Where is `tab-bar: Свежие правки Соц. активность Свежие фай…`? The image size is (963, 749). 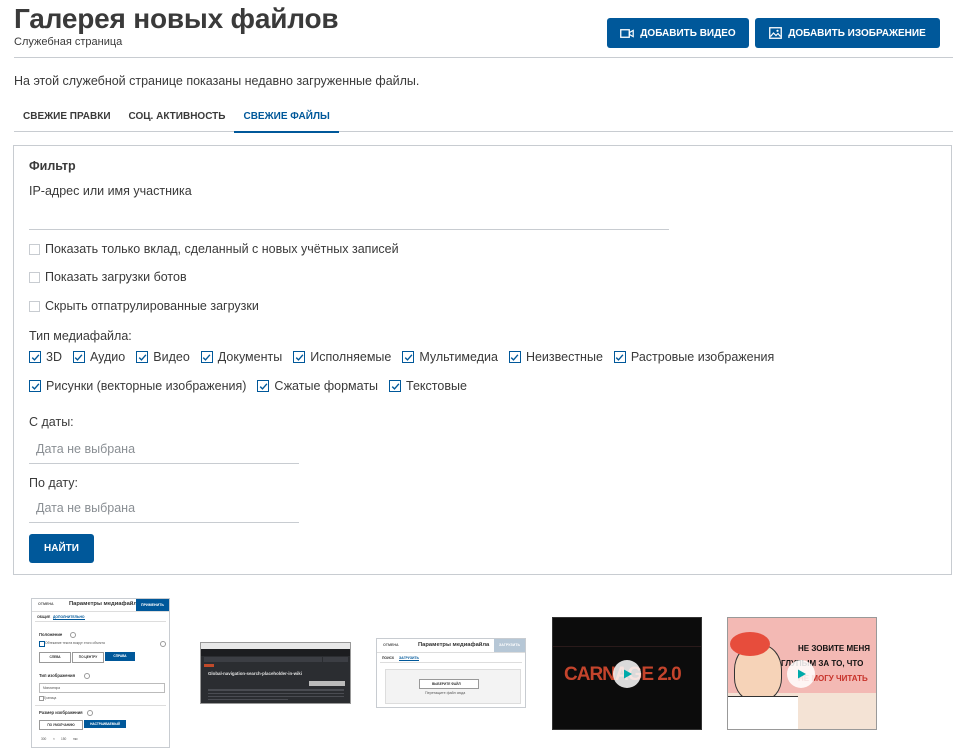
tab-bar: Свежие правки Соц. активность Свежие фай… is located at coordinates (483, 118).